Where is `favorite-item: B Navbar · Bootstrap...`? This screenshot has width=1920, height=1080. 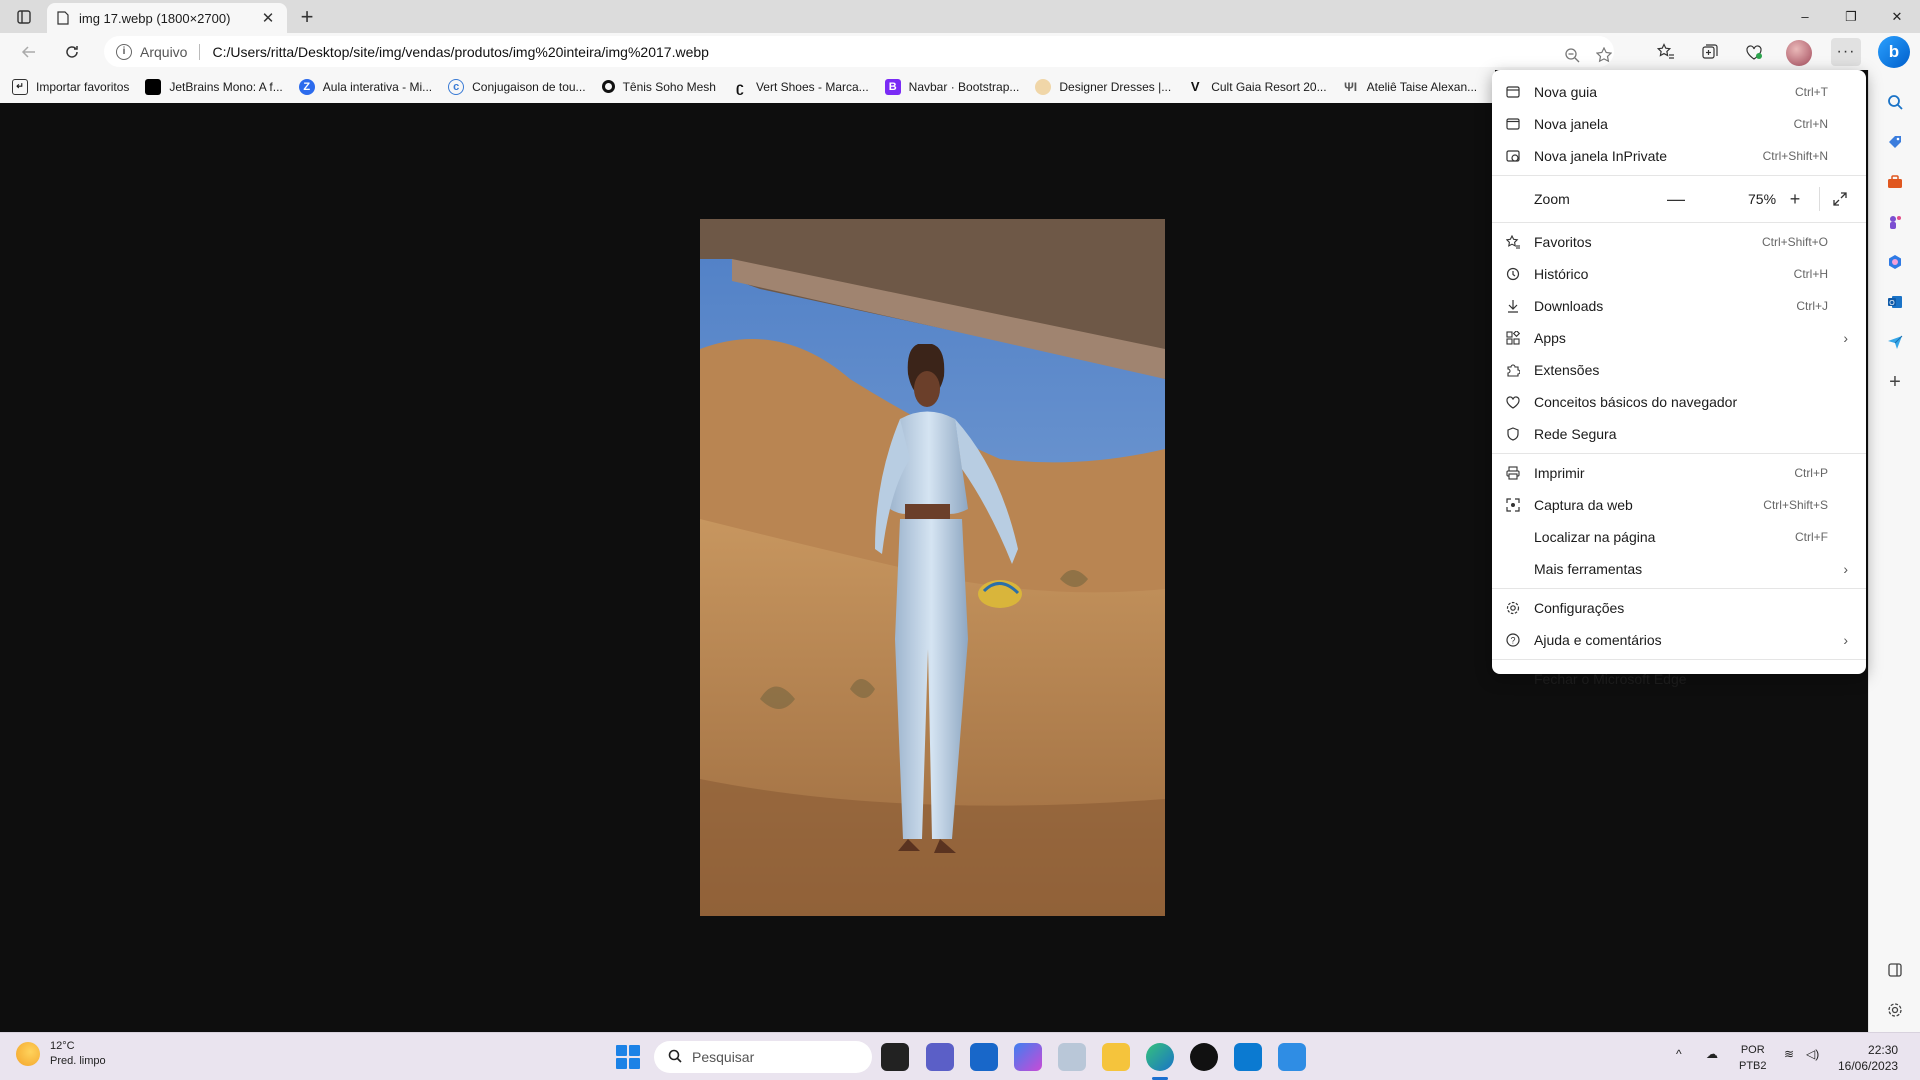 favorite-item: B Navbar · Bootstrap... is located at coordinates (951, 86).